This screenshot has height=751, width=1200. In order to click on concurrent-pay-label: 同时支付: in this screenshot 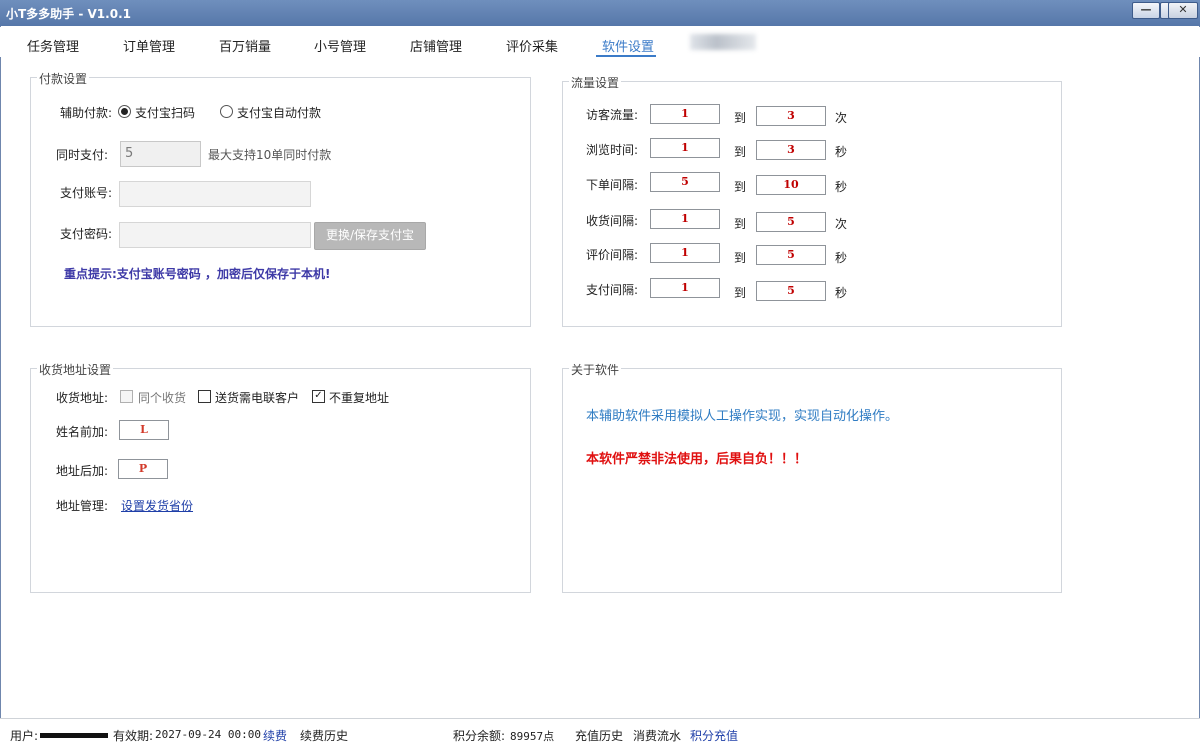, I will do `click(82, 155)`.